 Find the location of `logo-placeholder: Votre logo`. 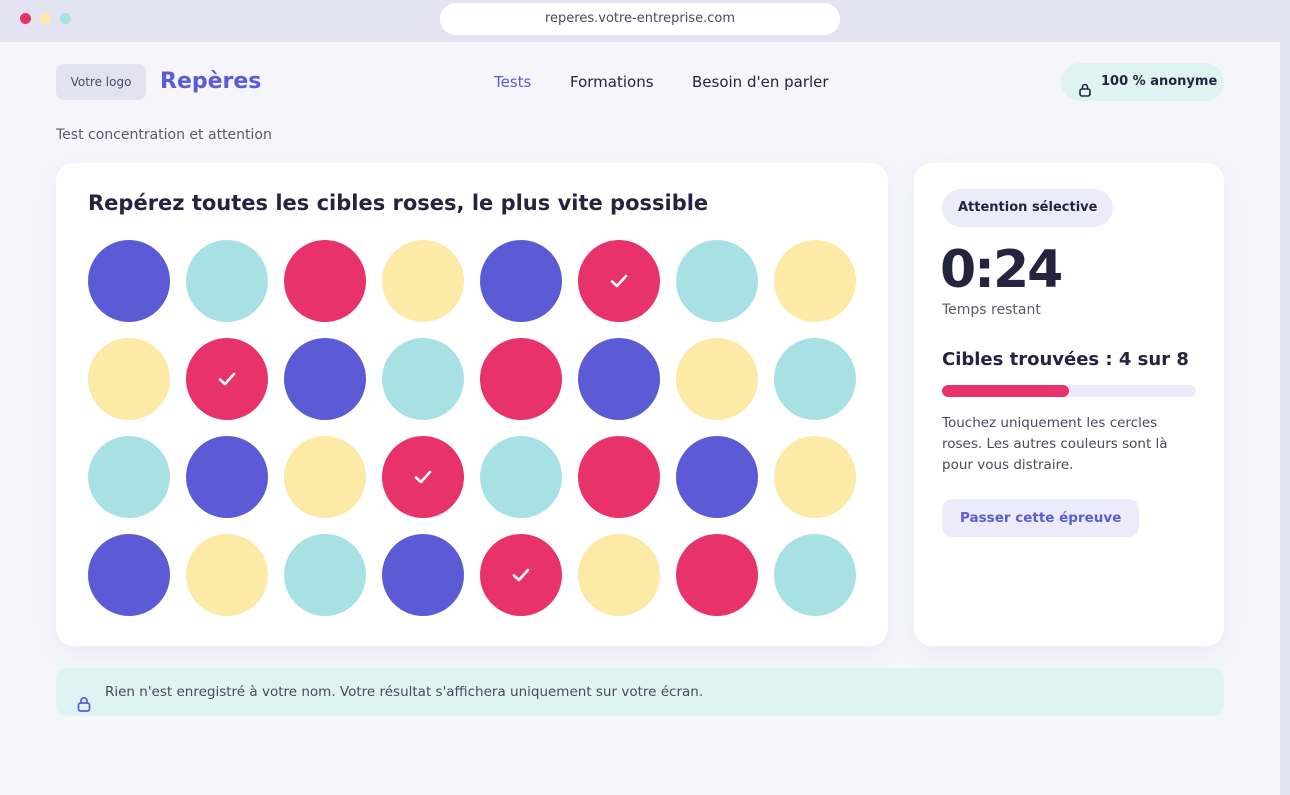

logo-placeholder: Votre logo is located at coordinates (101, 82).